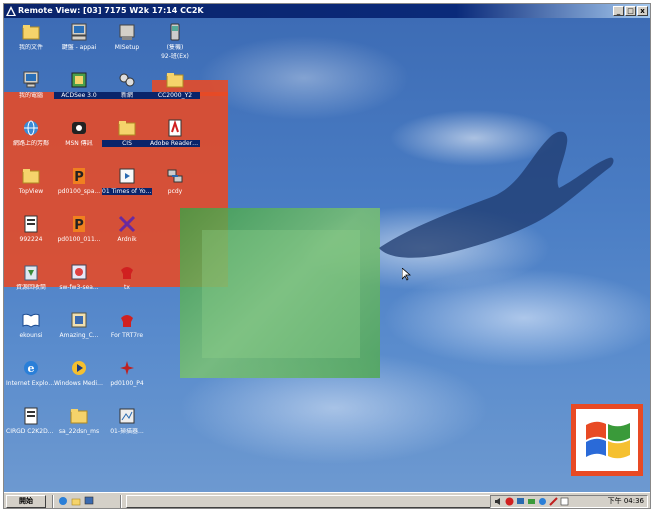 The width and height of the screenshot is (653, 511). Describe the element at coordinates (175, 180) in the screenshot. I see `desktop-icon-pcdy: pcdy` at that location.